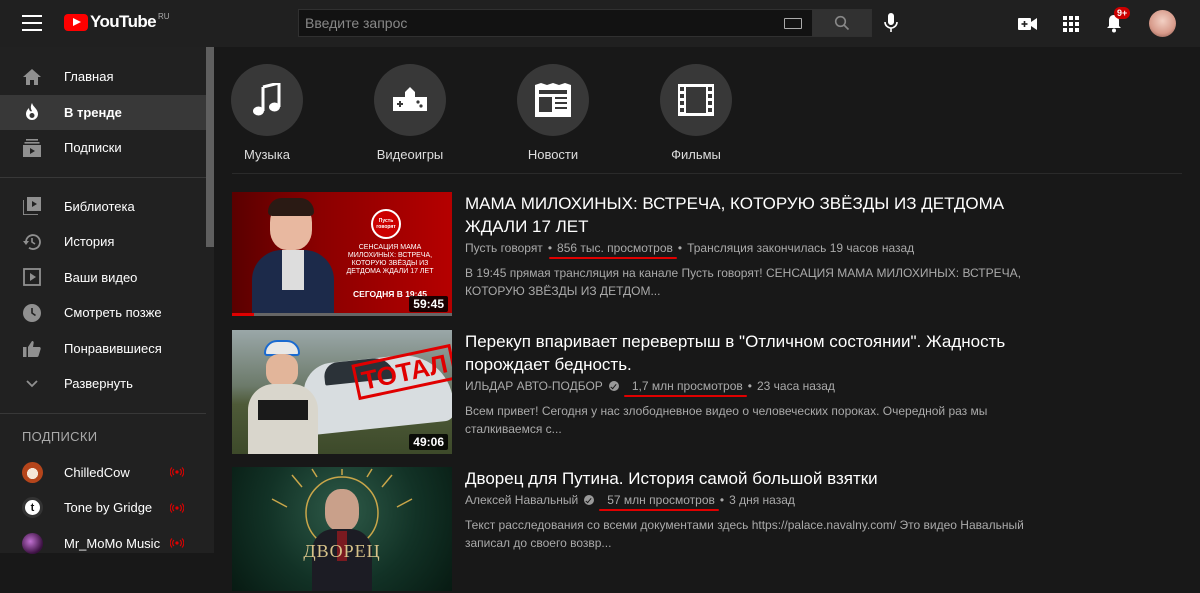  I want to click on youtube-logo: YouTube RU, so click(117, 22).